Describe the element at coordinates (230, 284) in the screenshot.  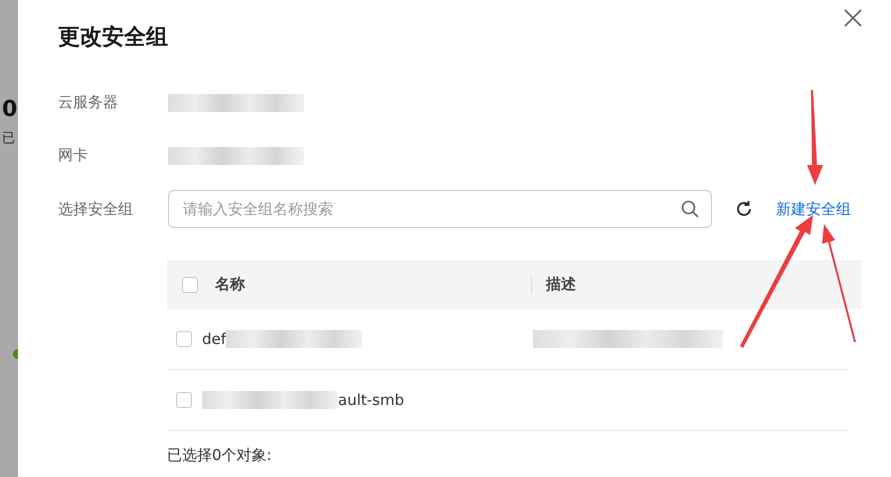
I see `column-header: 名称` at that location.